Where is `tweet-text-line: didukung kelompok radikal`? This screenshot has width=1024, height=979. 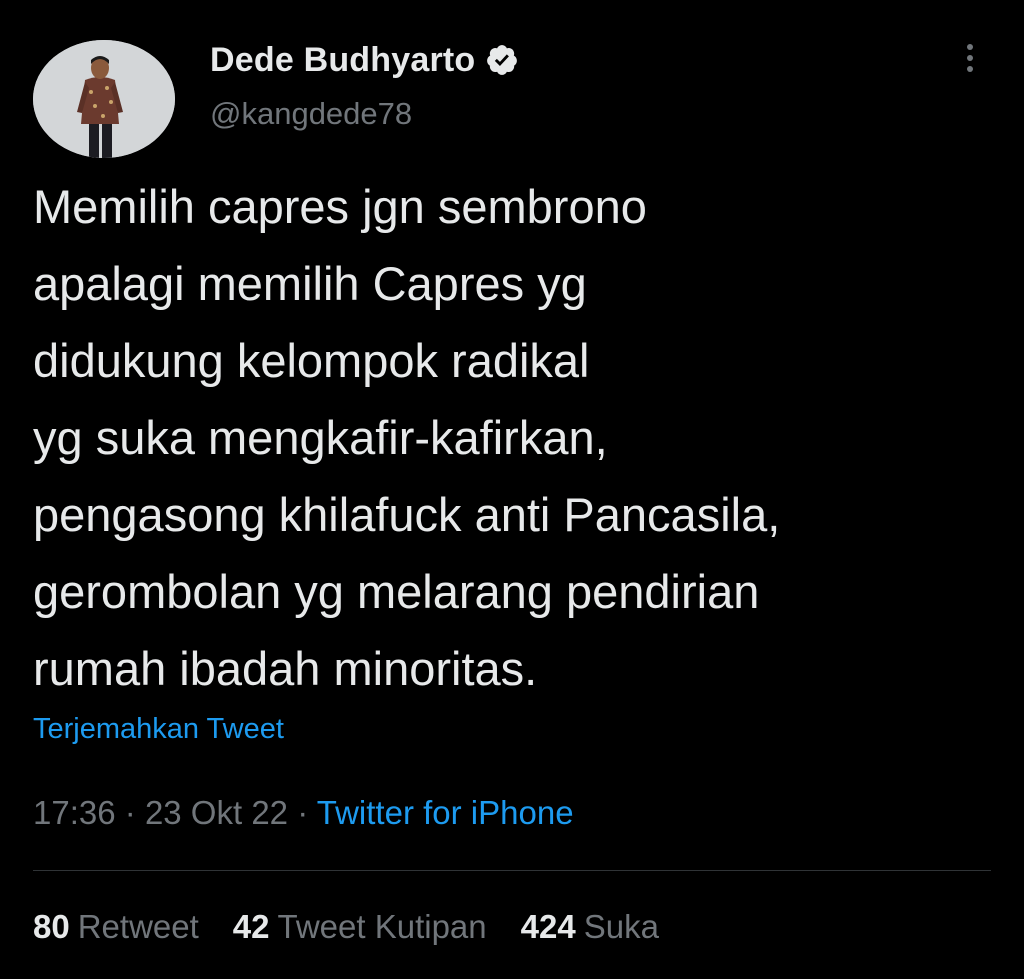 tweet-text-line: didukung kelompok radikal is located at coordinates (311, 360).